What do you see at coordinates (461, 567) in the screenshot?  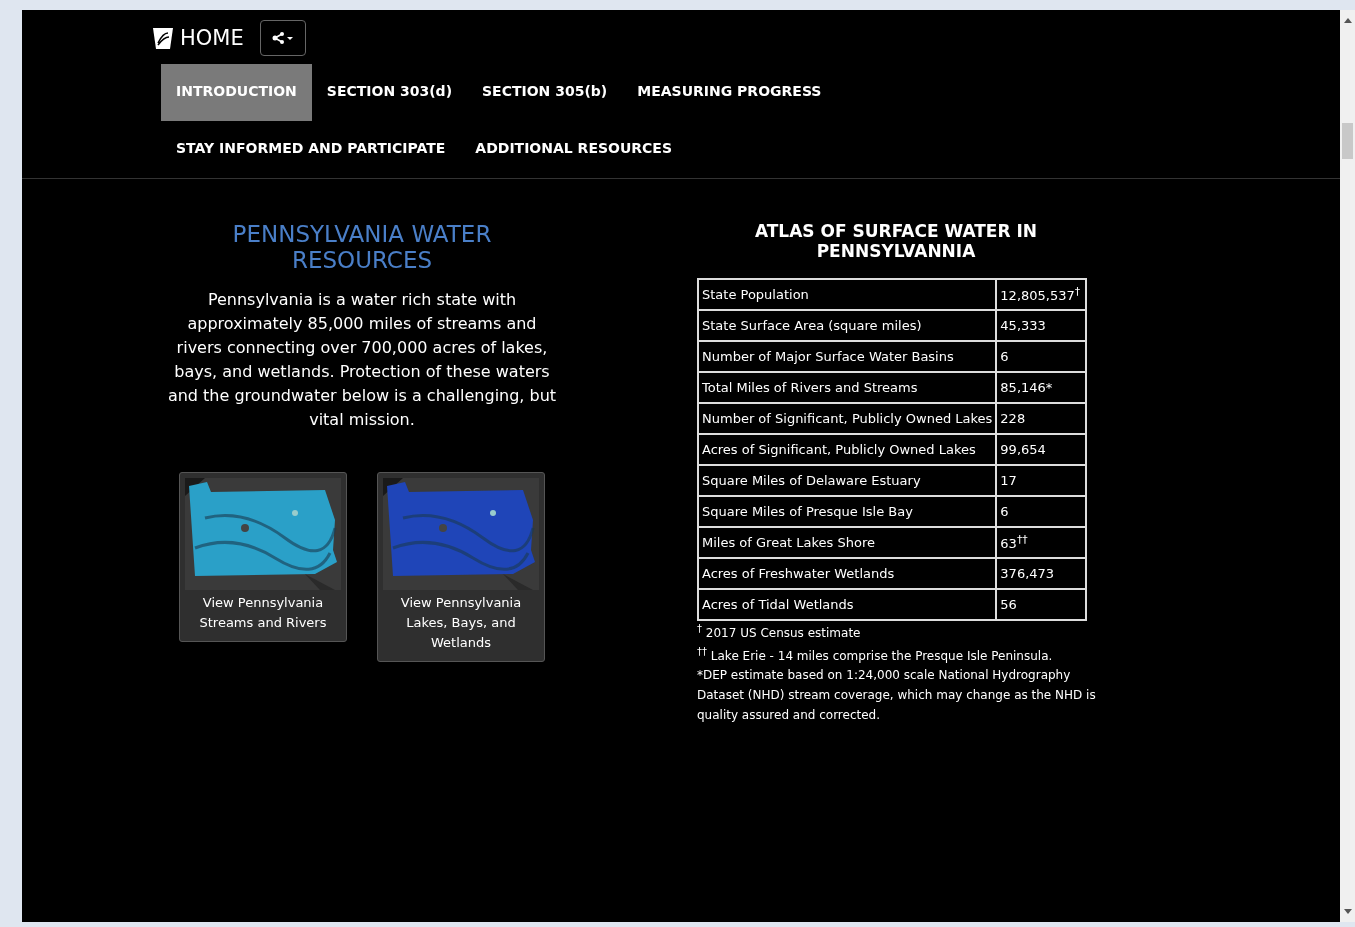 I see `map-card: View Pennsylvania Lakes, Bays, and Wetlands` at bounding box center [461, 567].